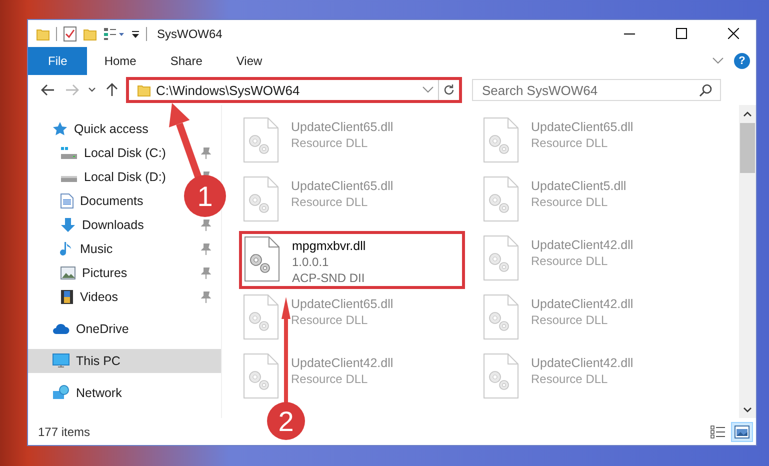 The image size is (769, 466). Describe the element at coordinates (94, 273) in the screenshot. I see `nav-item: Pictures` at that location.